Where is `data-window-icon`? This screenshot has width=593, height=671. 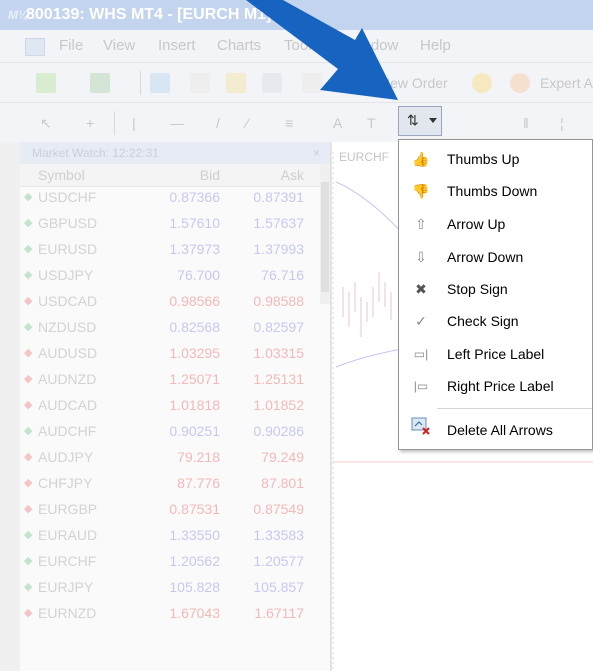 data-window-icon is located at coordinates (236, 83).